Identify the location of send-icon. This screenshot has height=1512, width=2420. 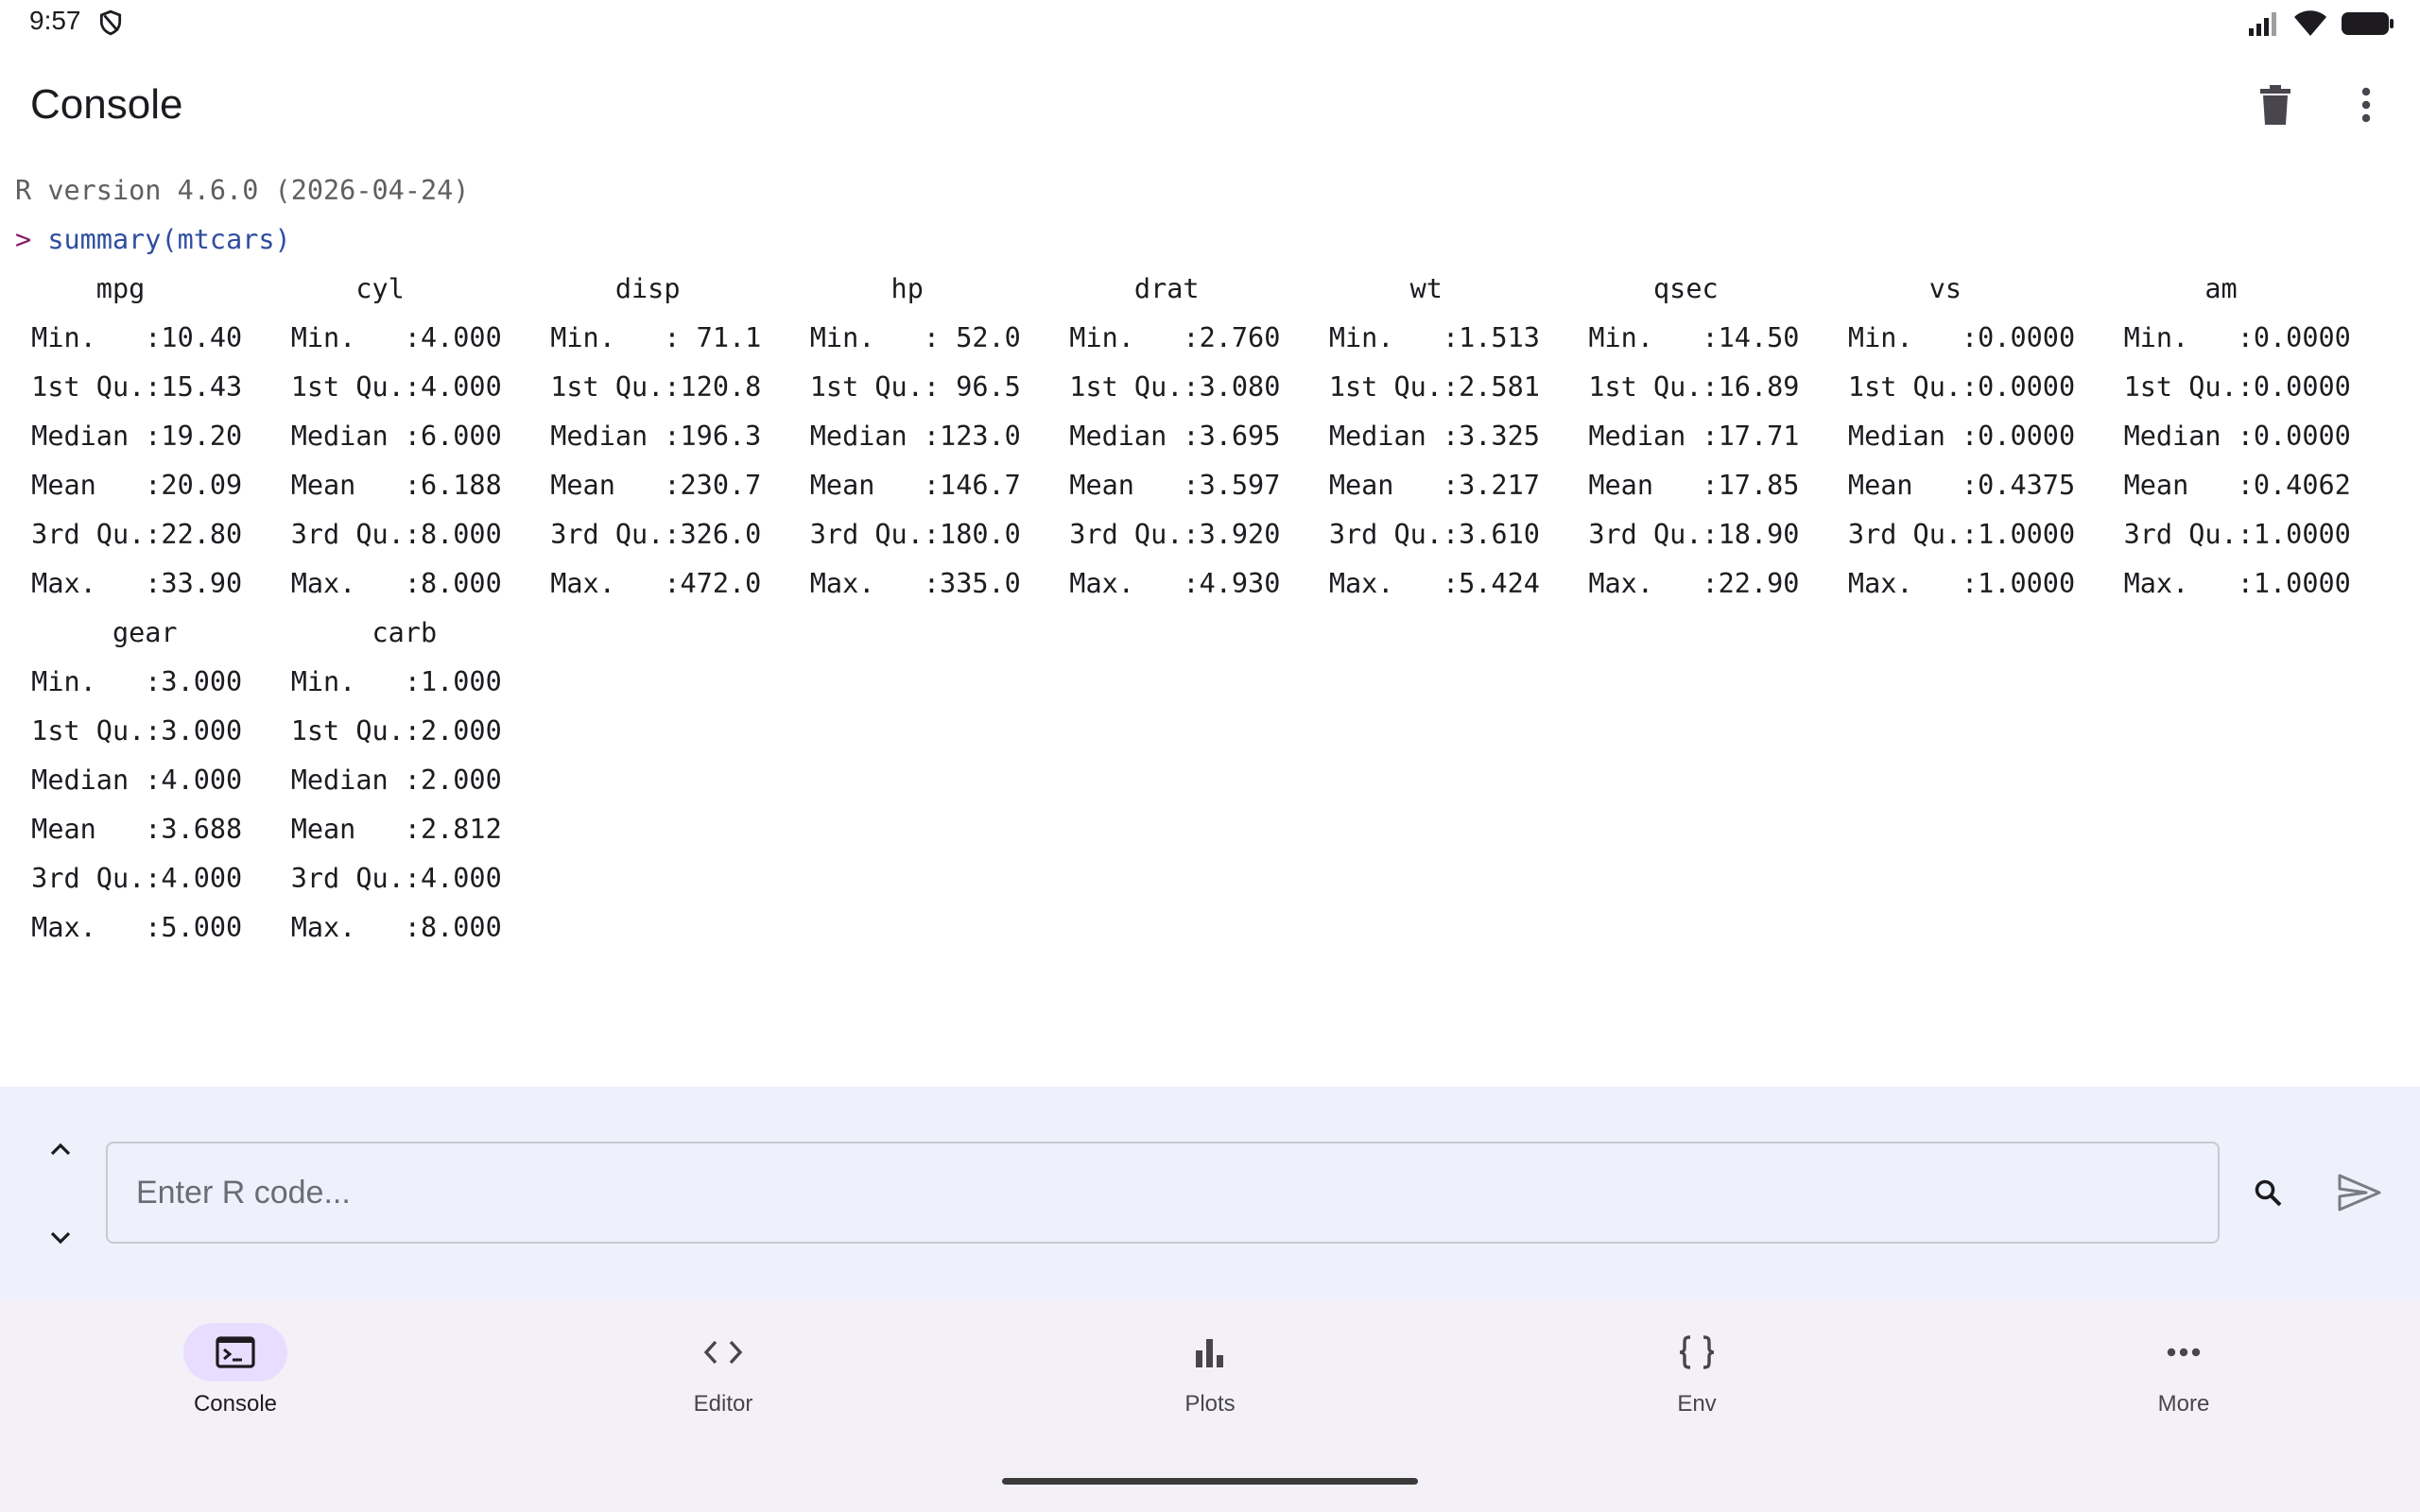
(2359, 1192).